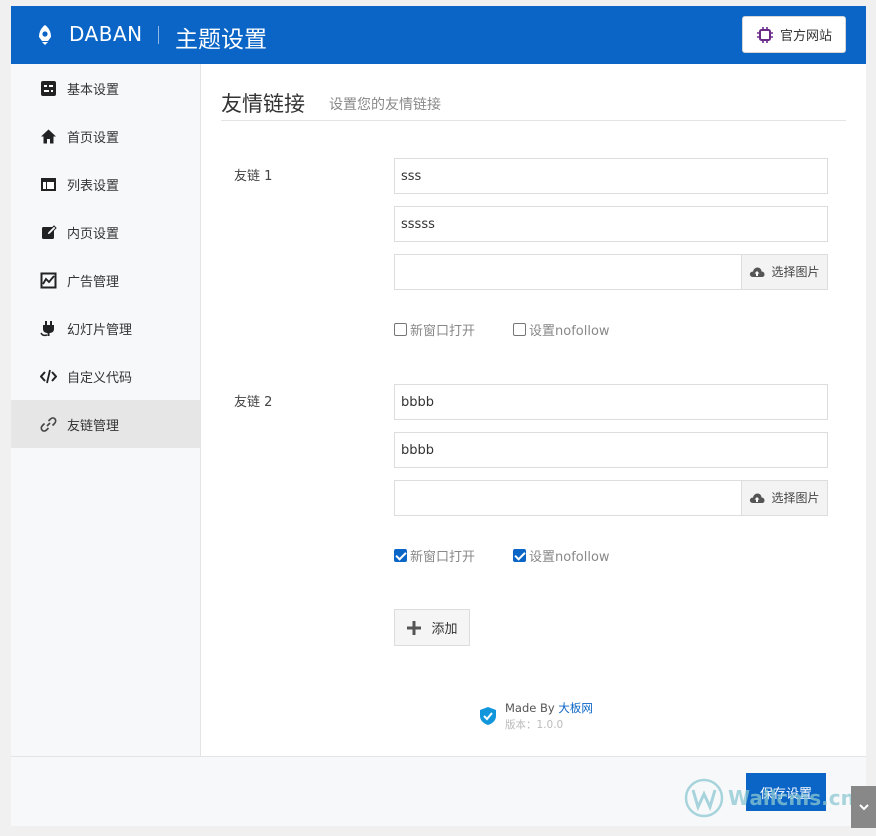 The width and height of the screenshot is (876, 836). I want to click on link-1-image-field: 选择图片, so click(611, 272).